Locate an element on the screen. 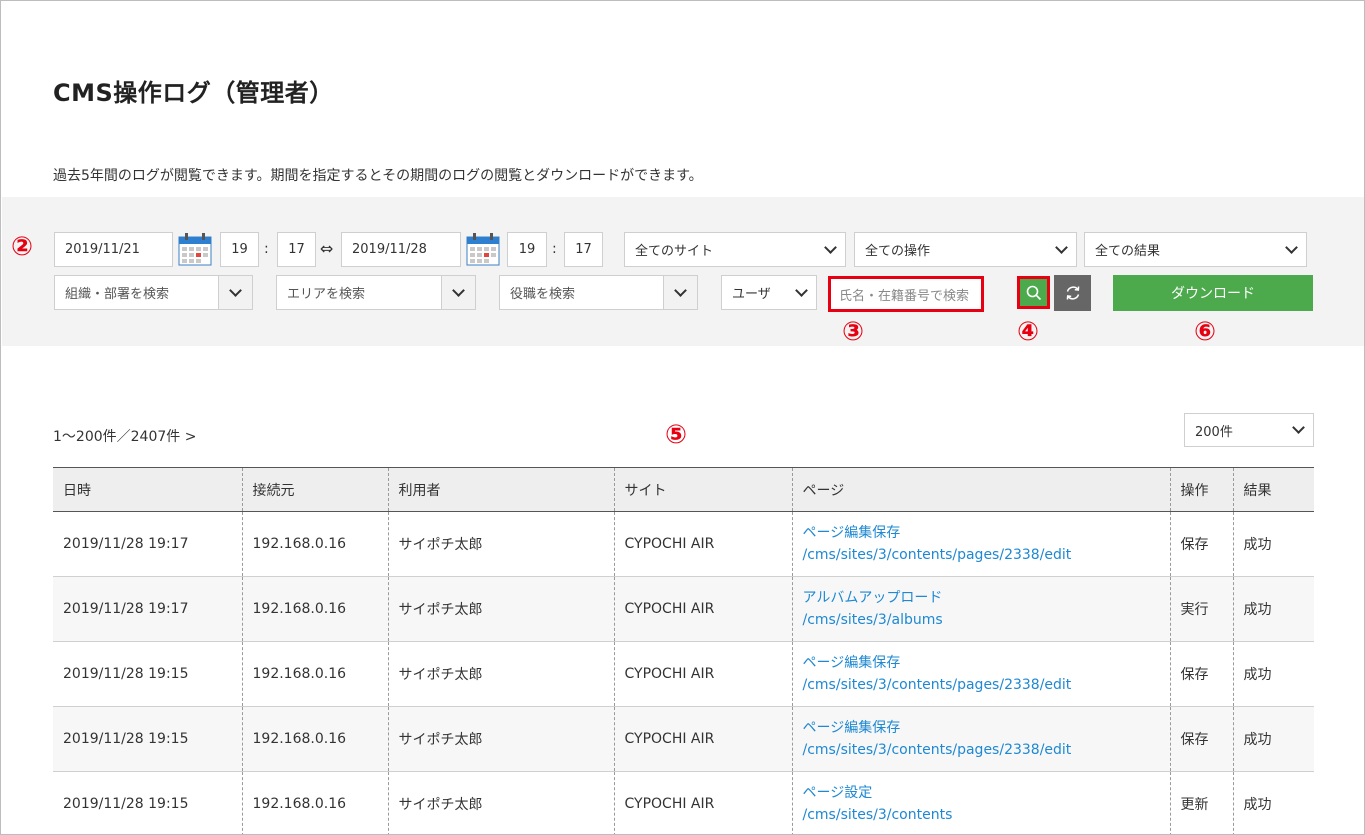  operation-select-label: 全ての操作 is located at coordinates (898, 251).